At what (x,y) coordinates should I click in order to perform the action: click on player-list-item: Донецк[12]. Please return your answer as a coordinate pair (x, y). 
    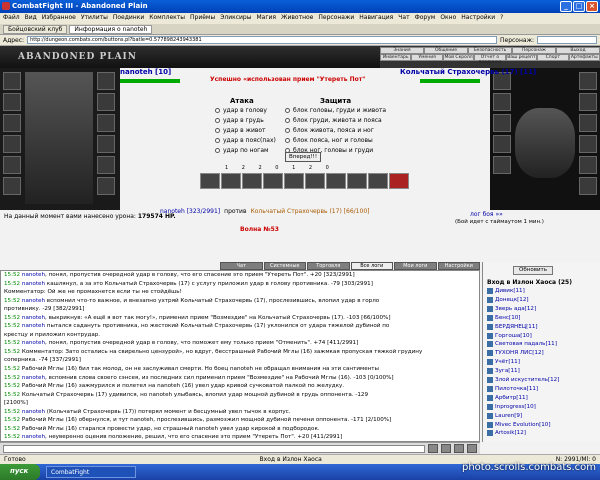
    Looking at the image, I should click on (508, 299).